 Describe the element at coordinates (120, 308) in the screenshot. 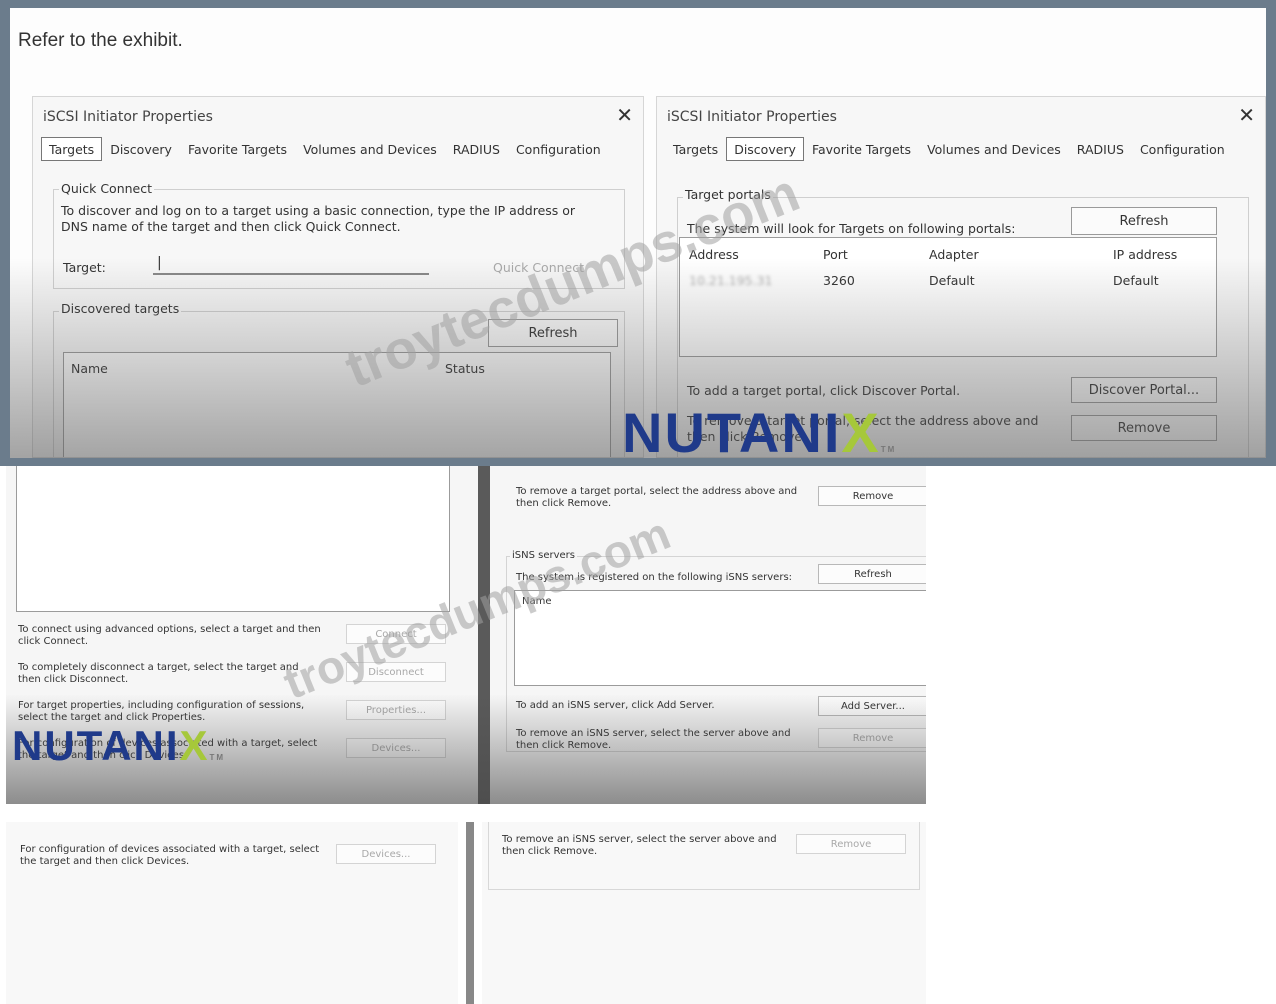

I see `discovered-targets-label: Discovered targets` at that location.